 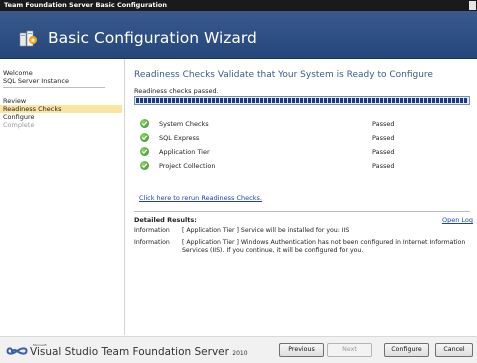 What do you see at coordinates (472, 5) in the screenshot?
I see `window-control-button` at bounding box center [472, 5].